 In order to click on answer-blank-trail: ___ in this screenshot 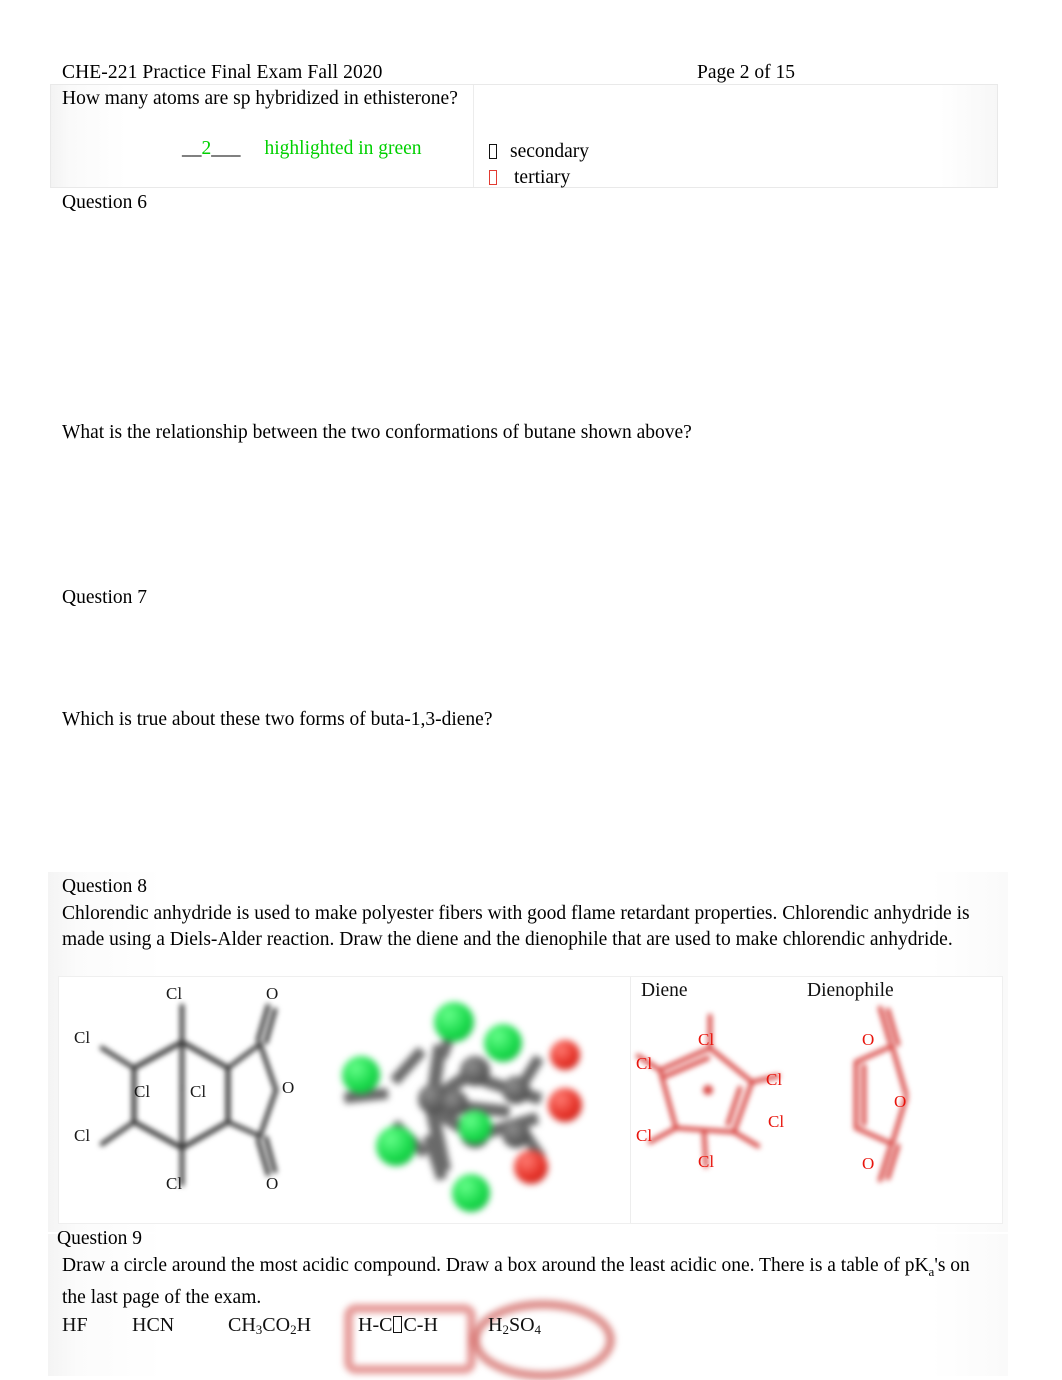, I will do `click(226, 148)`.